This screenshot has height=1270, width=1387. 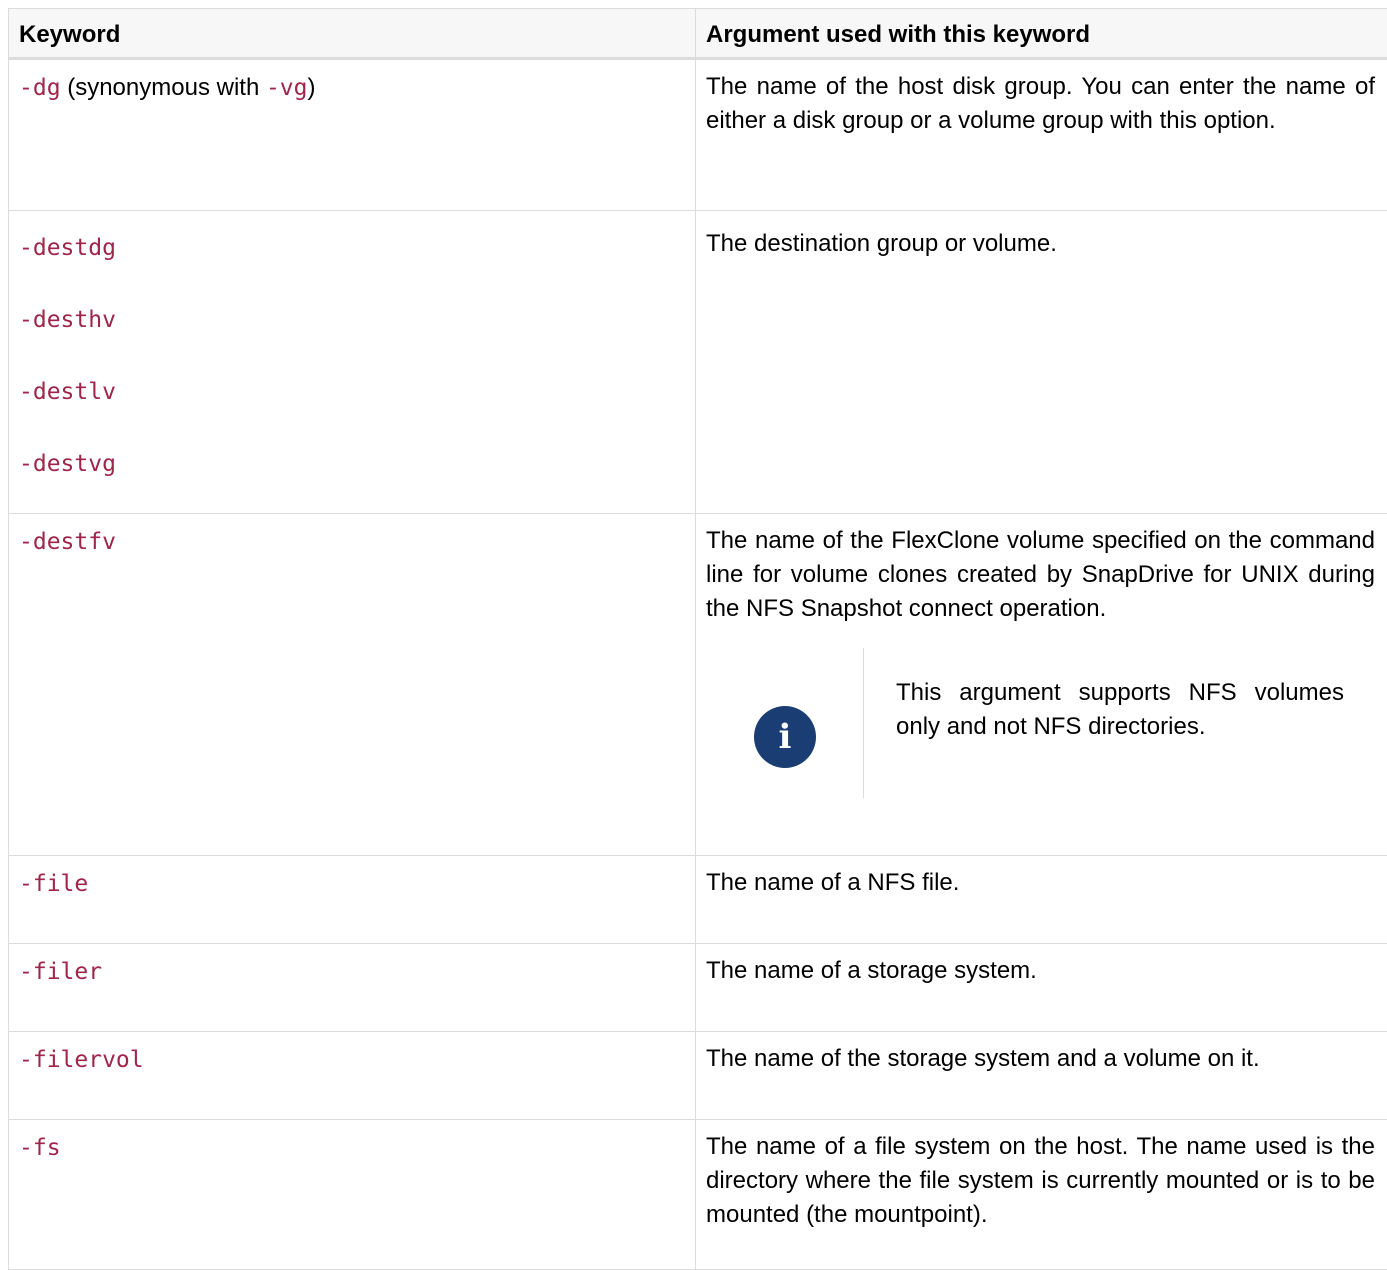 I want to click on keyword-code: -desthv, so click(x=357, y=341).